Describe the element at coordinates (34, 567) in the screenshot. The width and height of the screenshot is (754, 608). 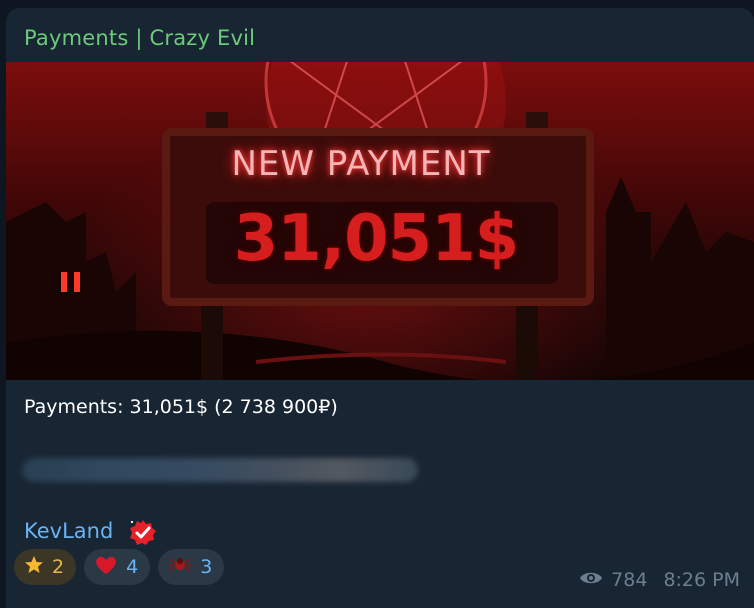
I see `star-icon` at that location.